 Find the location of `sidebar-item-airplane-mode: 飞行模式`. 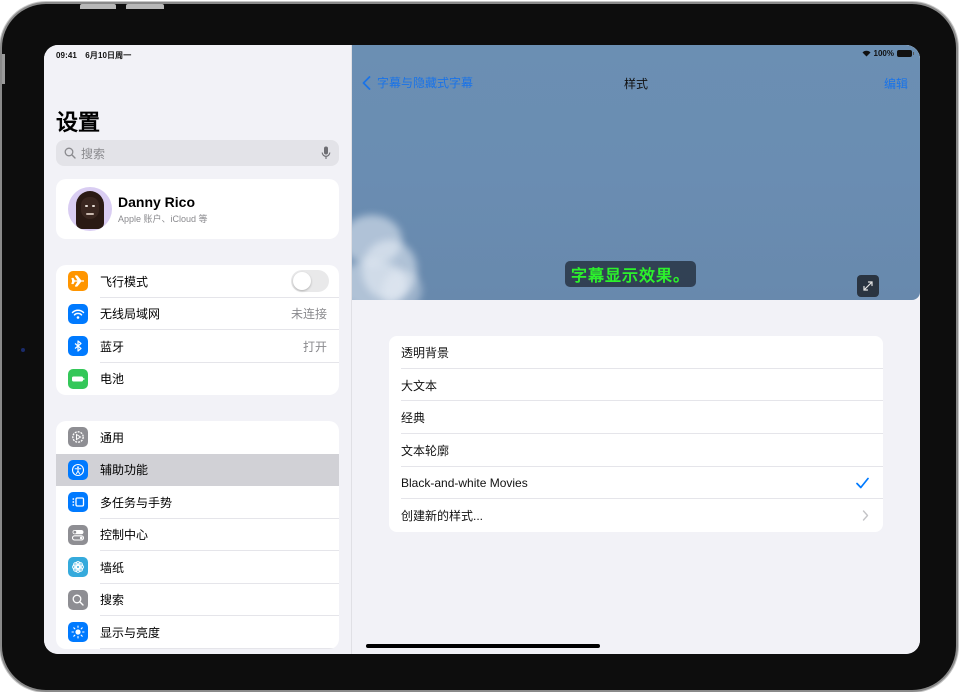

sidebar-item-airplane-mode: 飞行模式 is located at coordinates (197, 281).